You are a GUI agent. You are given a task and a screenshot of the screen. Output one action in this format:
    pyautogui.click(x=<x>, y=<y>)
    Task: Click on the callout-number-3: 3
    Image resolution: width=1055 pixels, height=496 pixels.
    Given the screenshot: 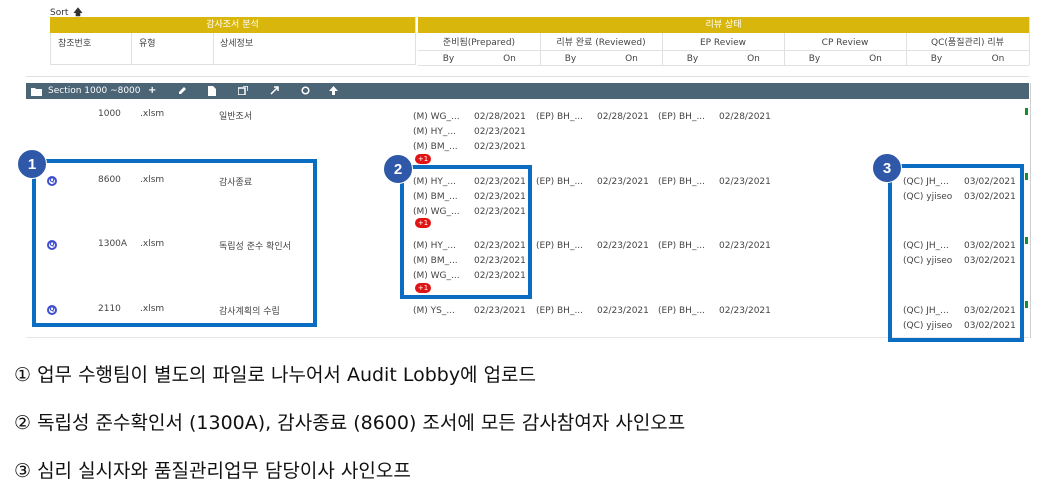 What is the action you would take?
    pyautogui.click(x=887, y=168)
    